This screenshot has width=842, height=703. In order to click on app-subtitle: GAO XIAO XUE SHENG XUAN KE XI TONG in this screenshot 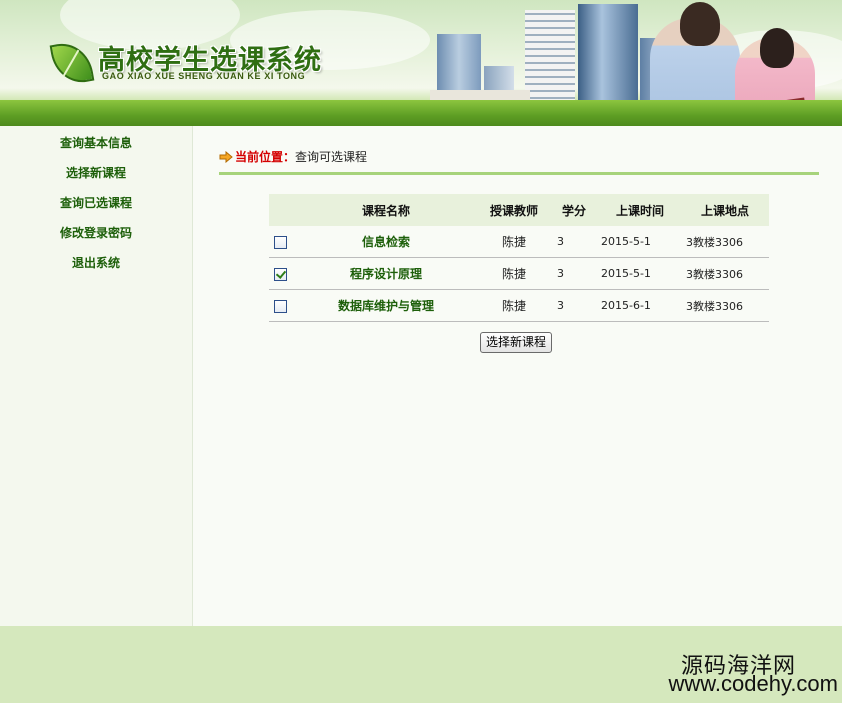, I will do `click(204, 76)`.